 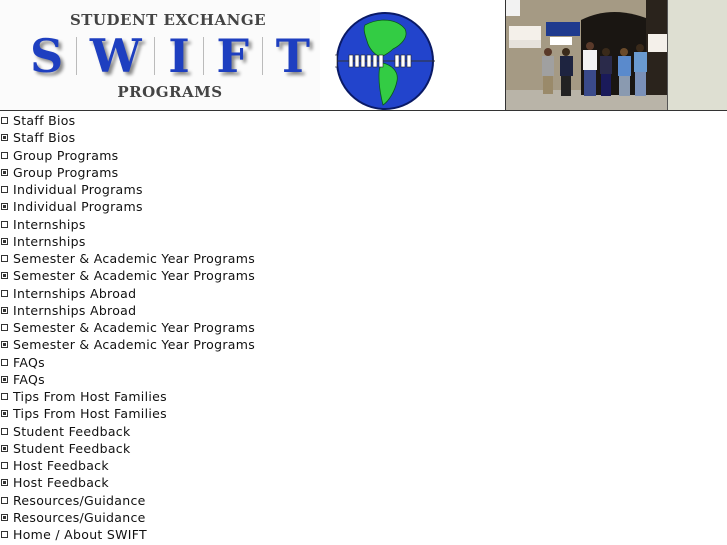 What do you see at coordinates (115, 56) in the screenshot?
I see `logo-letter: W` at bounding box center [115, 56].